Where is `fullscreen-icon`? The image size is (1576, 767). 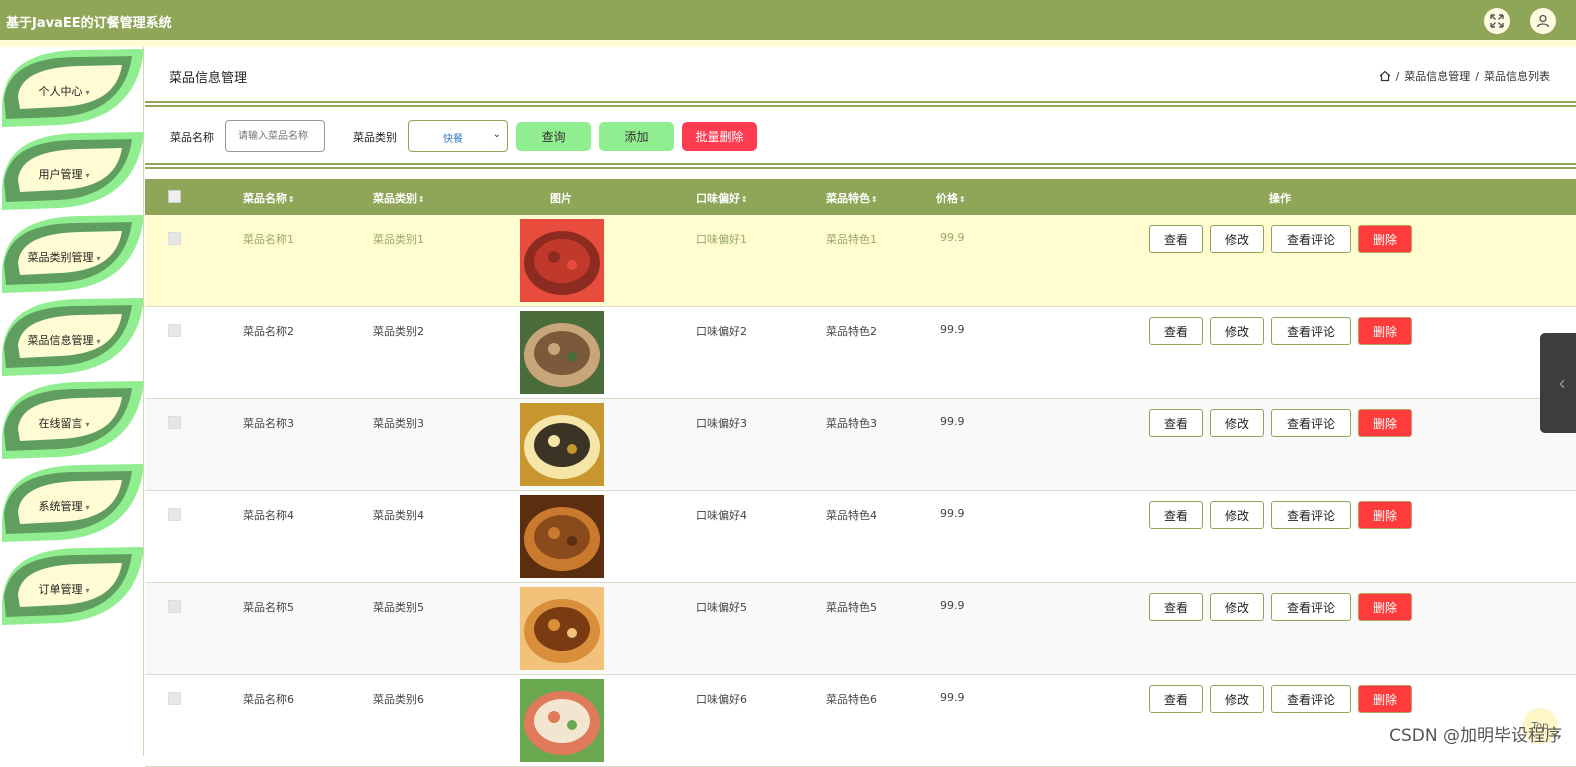 fullscreen-icon is located at coordinates (1497, 21).